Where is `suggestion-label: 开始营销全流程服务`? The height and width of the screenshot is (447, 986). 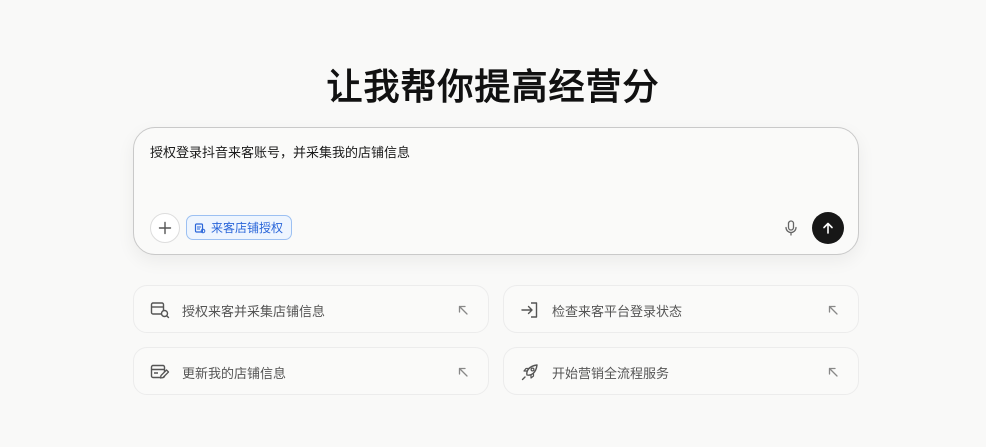
suggestion-label: 开始营销全流程服务 is located at coordinates (611, 374).